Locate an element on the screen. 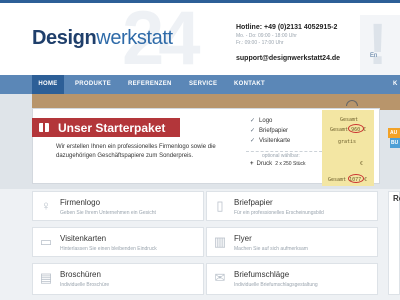  lightbulb-icon: ♀ is located at coordinates (46, 205).